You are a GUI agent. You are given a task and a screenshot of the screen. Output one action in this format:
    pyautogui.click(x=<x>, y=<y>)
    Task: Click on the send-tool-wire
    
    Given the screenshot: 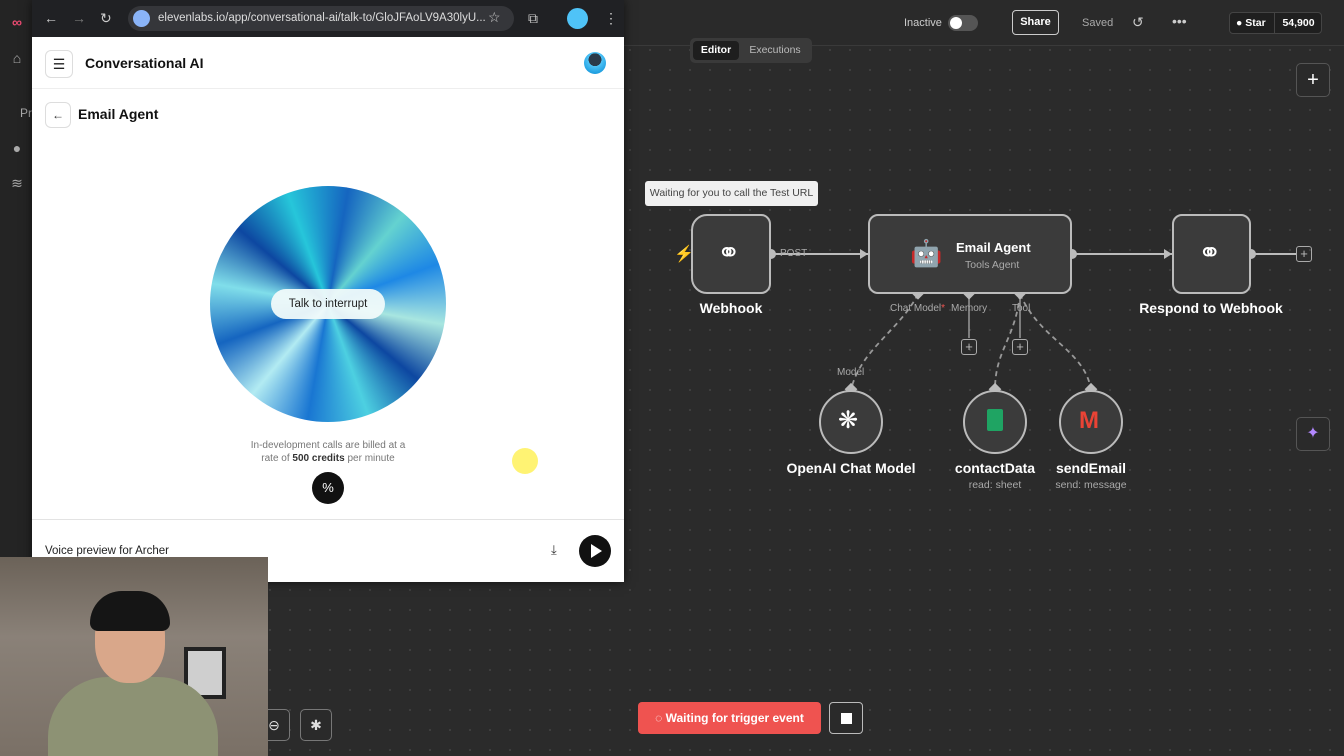 What is the action you would take?
    pyautogui.click(x=1055, y=342)
    